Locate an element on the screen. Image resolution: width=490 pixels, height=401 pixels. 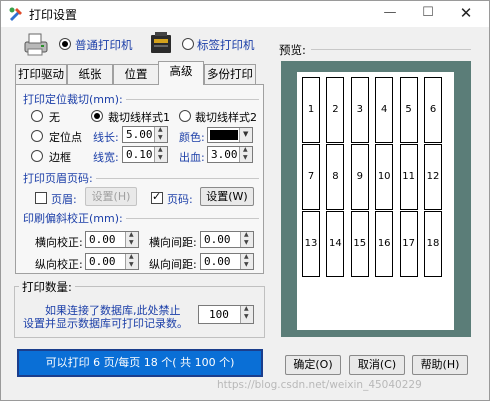
bleed-value: 3.00 is located at coordinates (224, 154).